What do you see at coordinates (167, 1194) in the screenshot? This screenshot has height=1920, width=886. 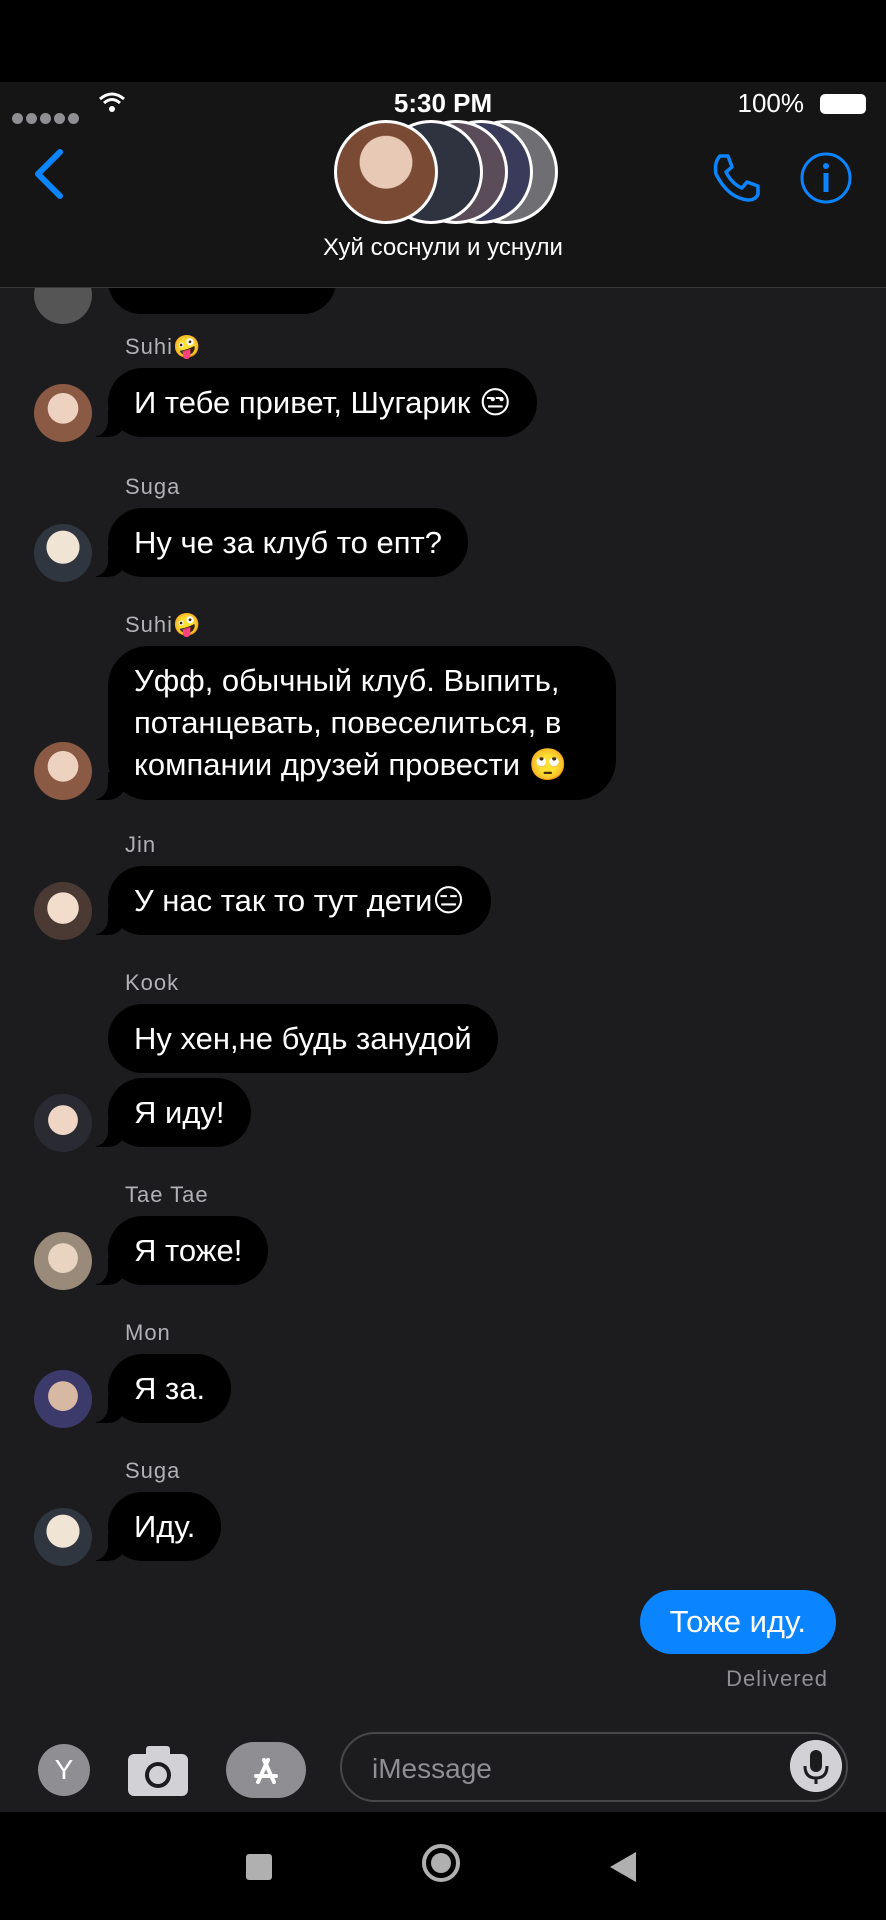 I see `sender-name: Tae Tae` at bounding box center [167, 1194].